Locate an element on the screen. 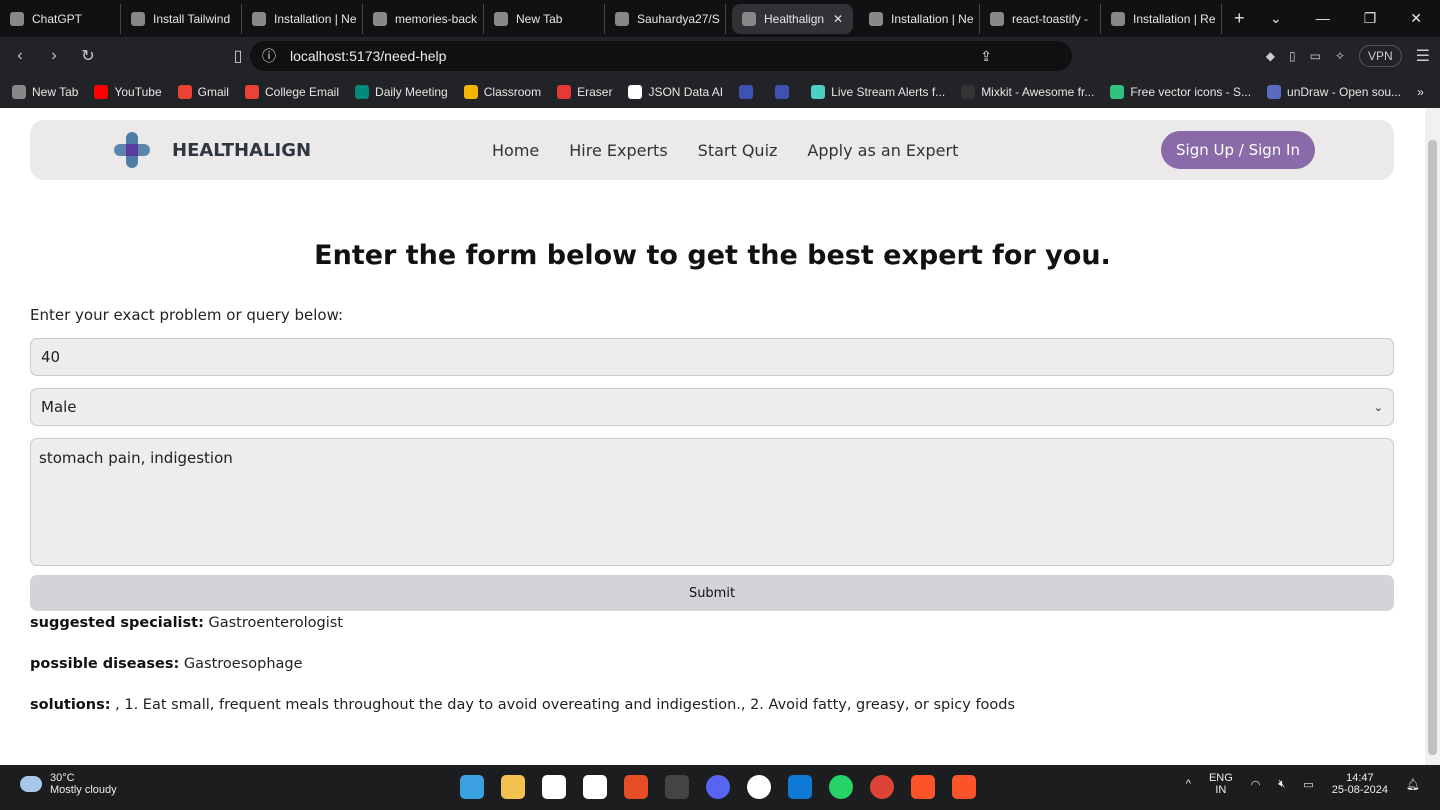 The height and width of the screenshot is (810, 1440). clock: 14:47 25-08-2024 is located at coordinates (1360, 784).